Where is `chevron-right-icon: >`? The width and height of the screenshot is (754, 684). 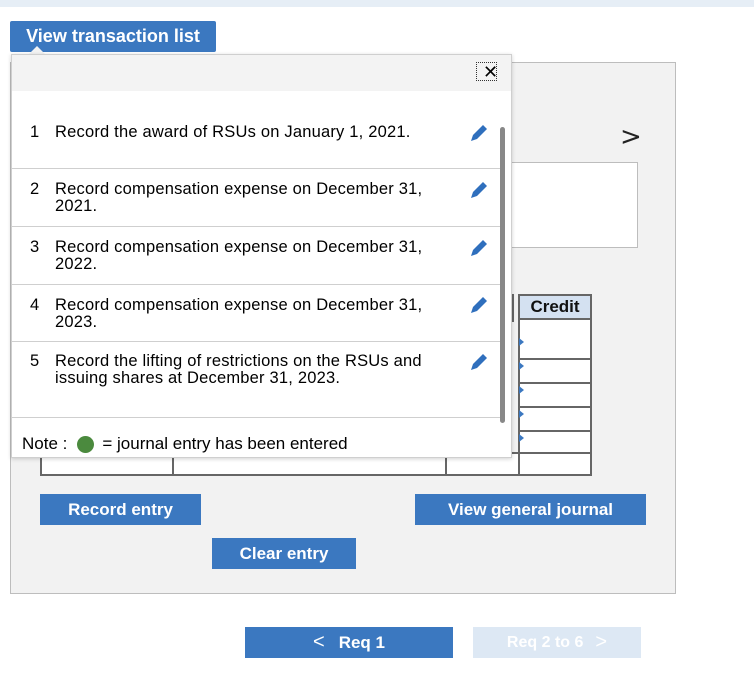 chevron-right-icon: > is located at coordinates (601, 642).